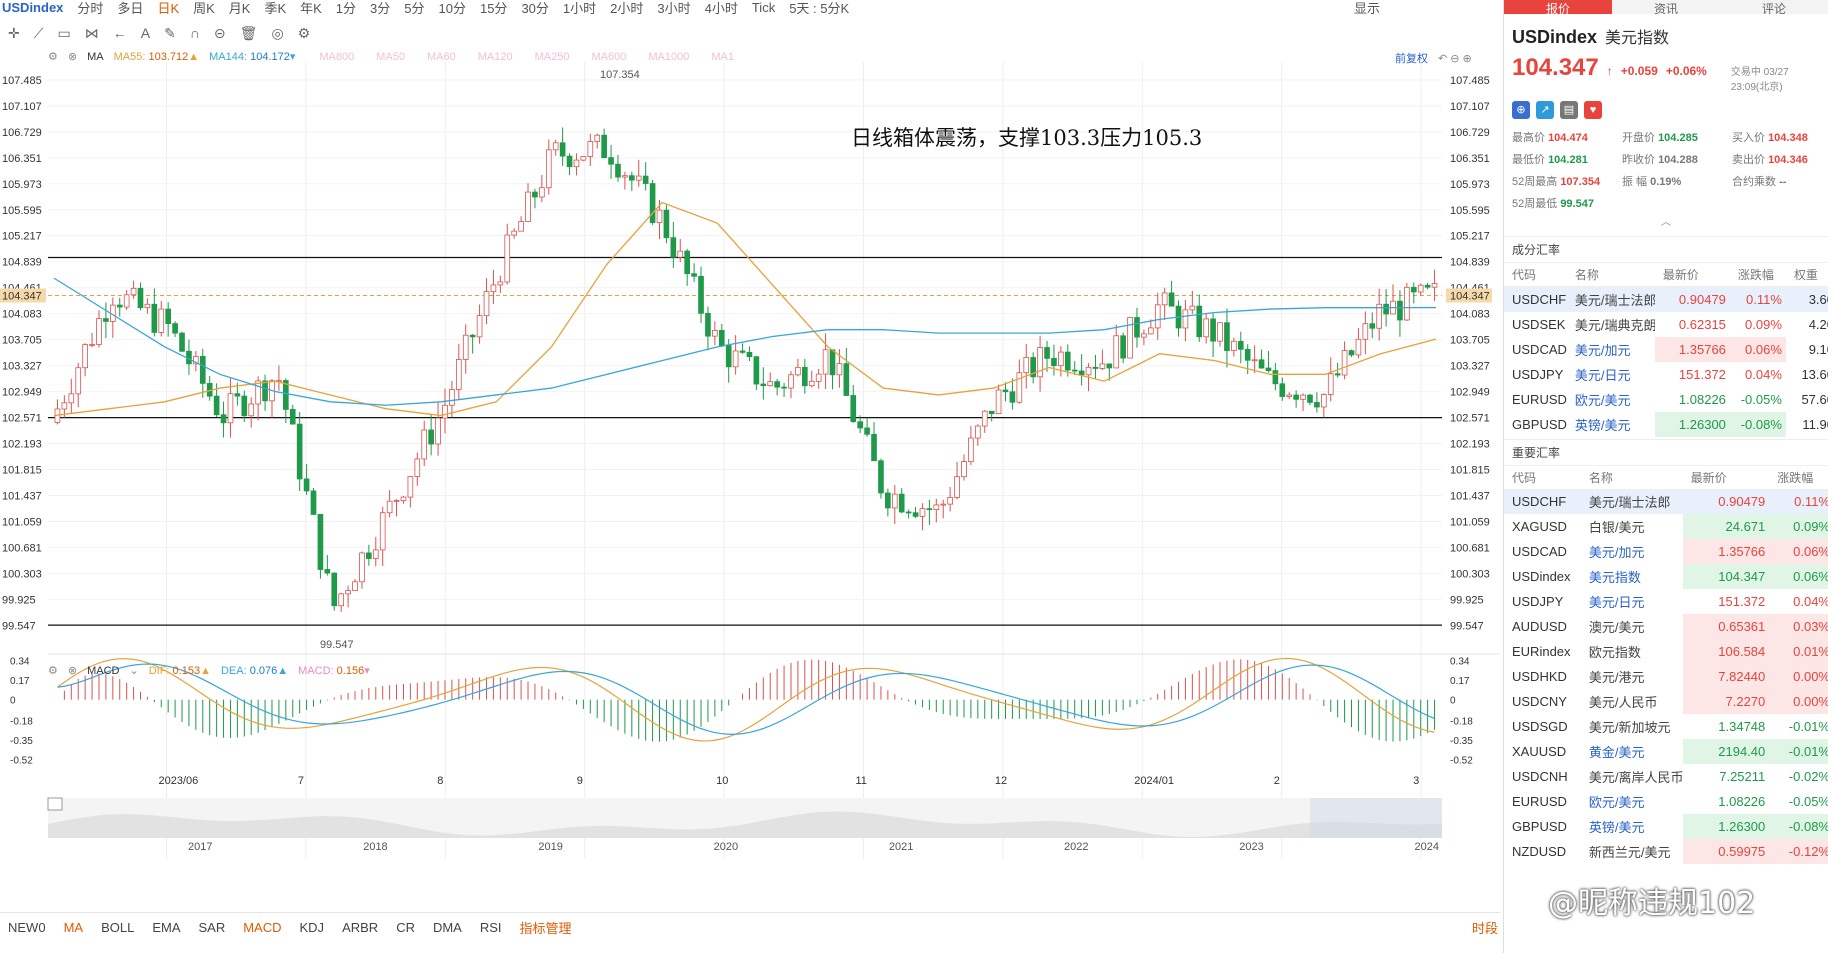  What do you see at coordinates (120, 33) in the screenshot?
I see `arrow-left-icon: ←` at bounding box center [120, 33].